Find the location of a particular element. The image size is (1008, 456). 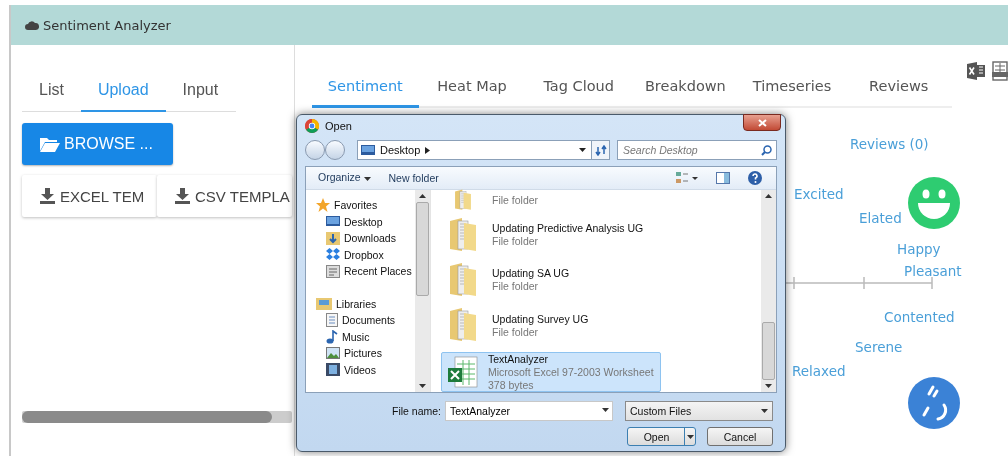

sentiment-label: Elated is located at coordinates (880, 218).